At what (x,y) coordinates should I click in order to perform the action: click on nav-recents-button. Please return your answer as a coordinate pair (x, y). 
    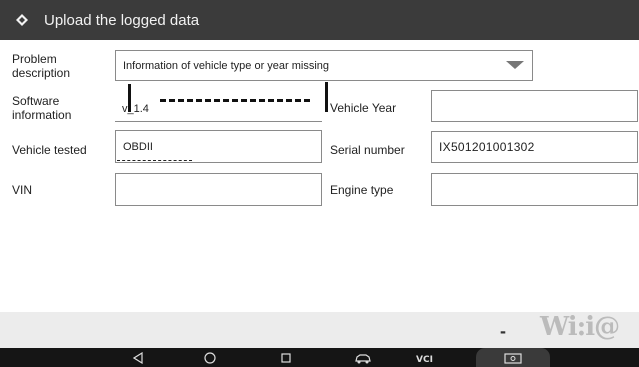
    Looking at the image, I should click on (286, 357).